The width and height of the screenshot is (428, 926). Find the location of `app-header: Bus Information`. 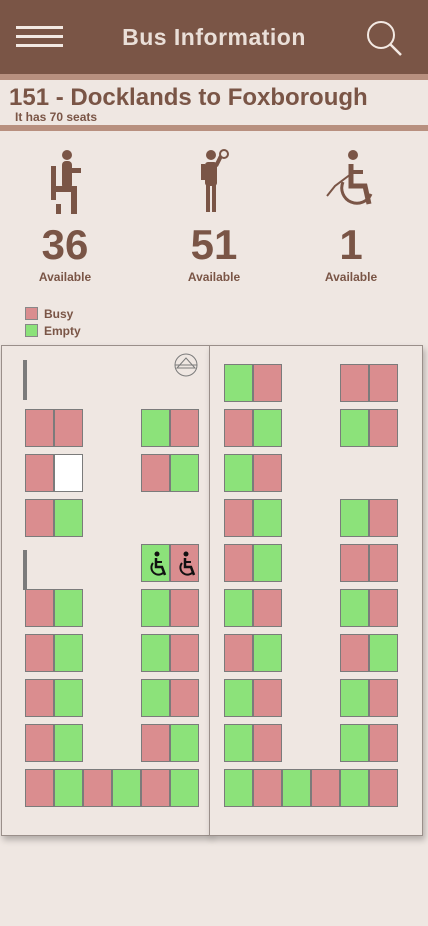

app-header: Bus Information is located at coordinates (214, 37).